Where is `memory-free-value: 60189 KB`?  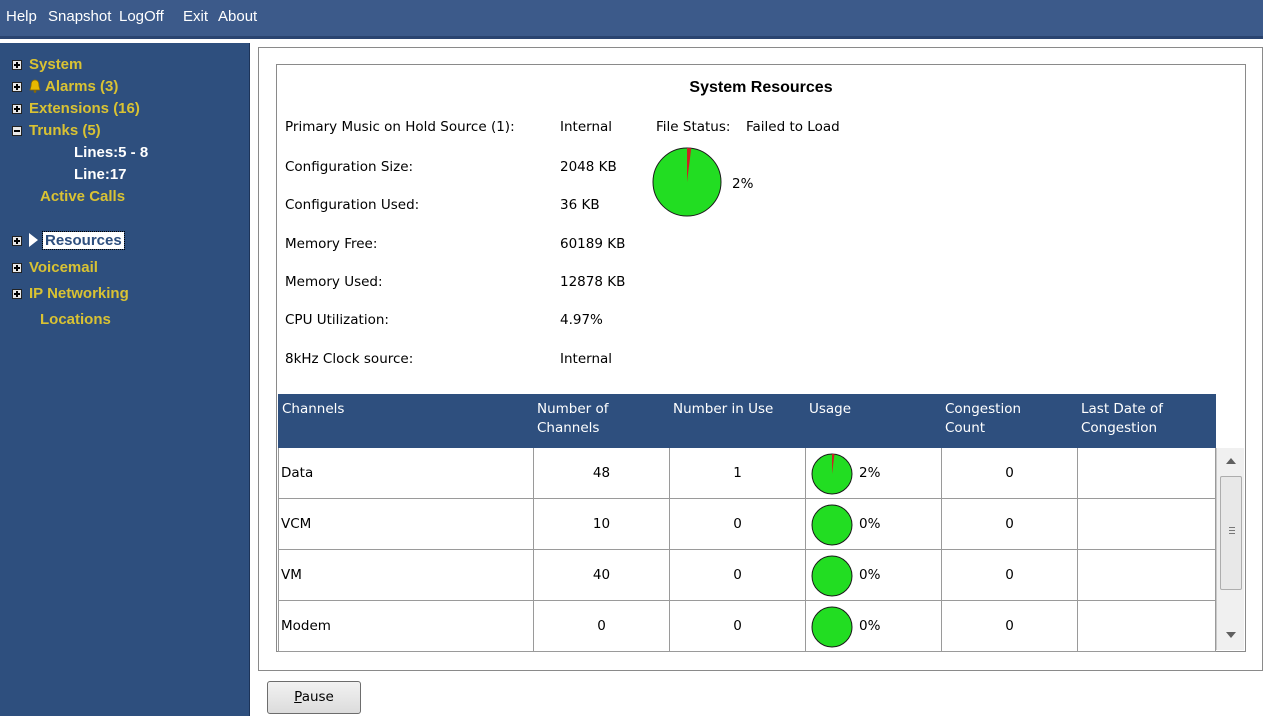 memory-free-value: 60189 KB is located at coordinates (593, 244).